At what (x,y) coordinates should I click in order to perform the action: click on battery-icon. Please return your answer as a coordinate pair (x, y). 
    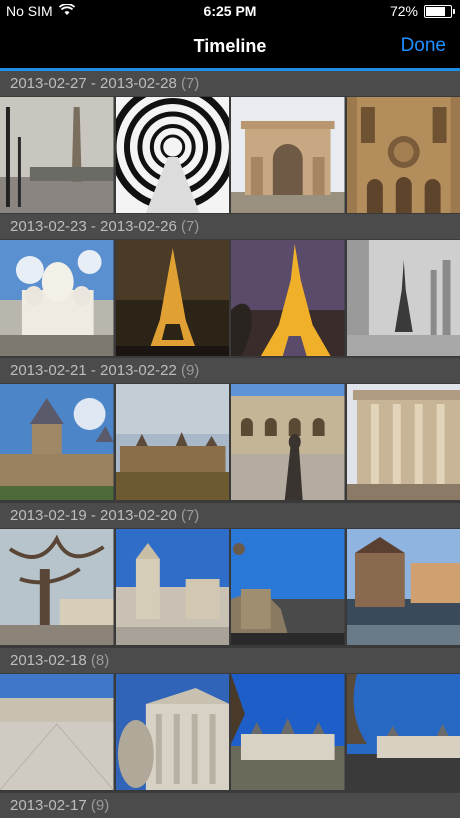
    Looking at the image, I should click on (439, 11).